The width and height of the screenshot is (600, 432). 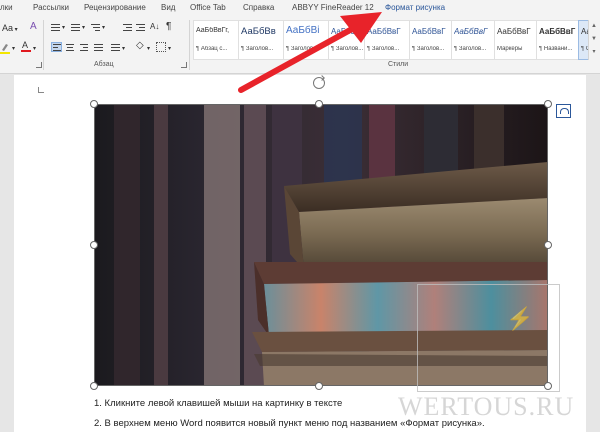 I want to click on numbering-icon, so click(x=75, y=27).